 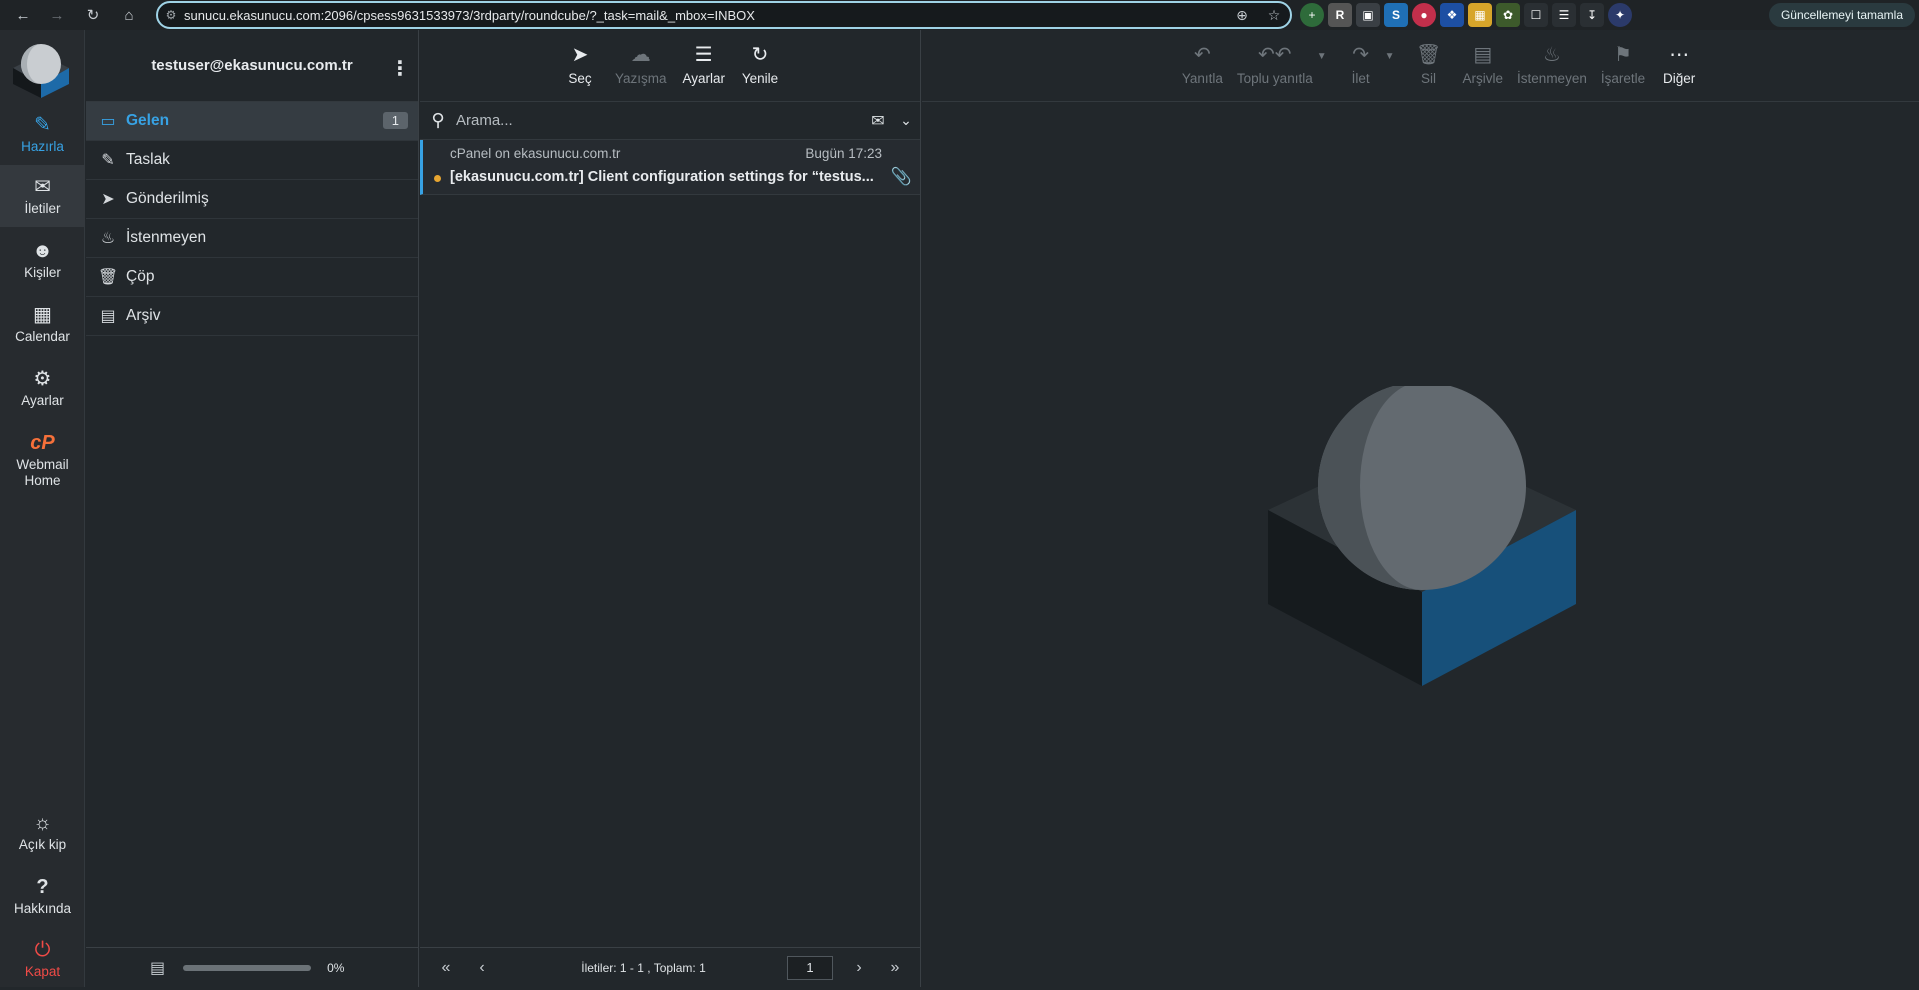 I want to click on home-icon: ⌂, so click(x=129, y=15).